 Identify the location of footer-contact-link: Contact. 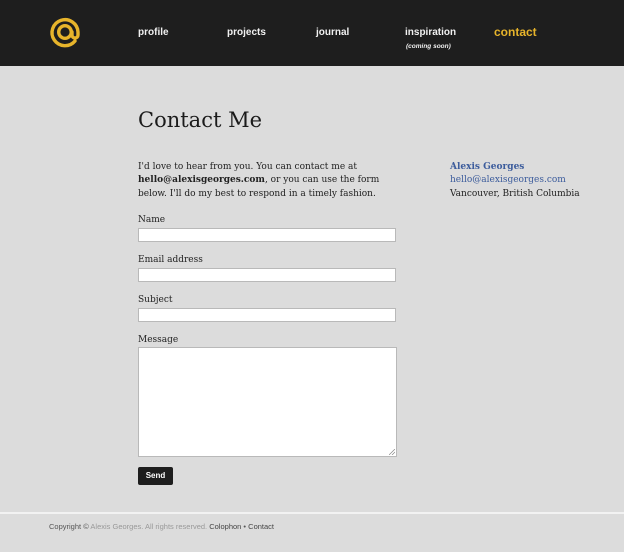
(261, 526).